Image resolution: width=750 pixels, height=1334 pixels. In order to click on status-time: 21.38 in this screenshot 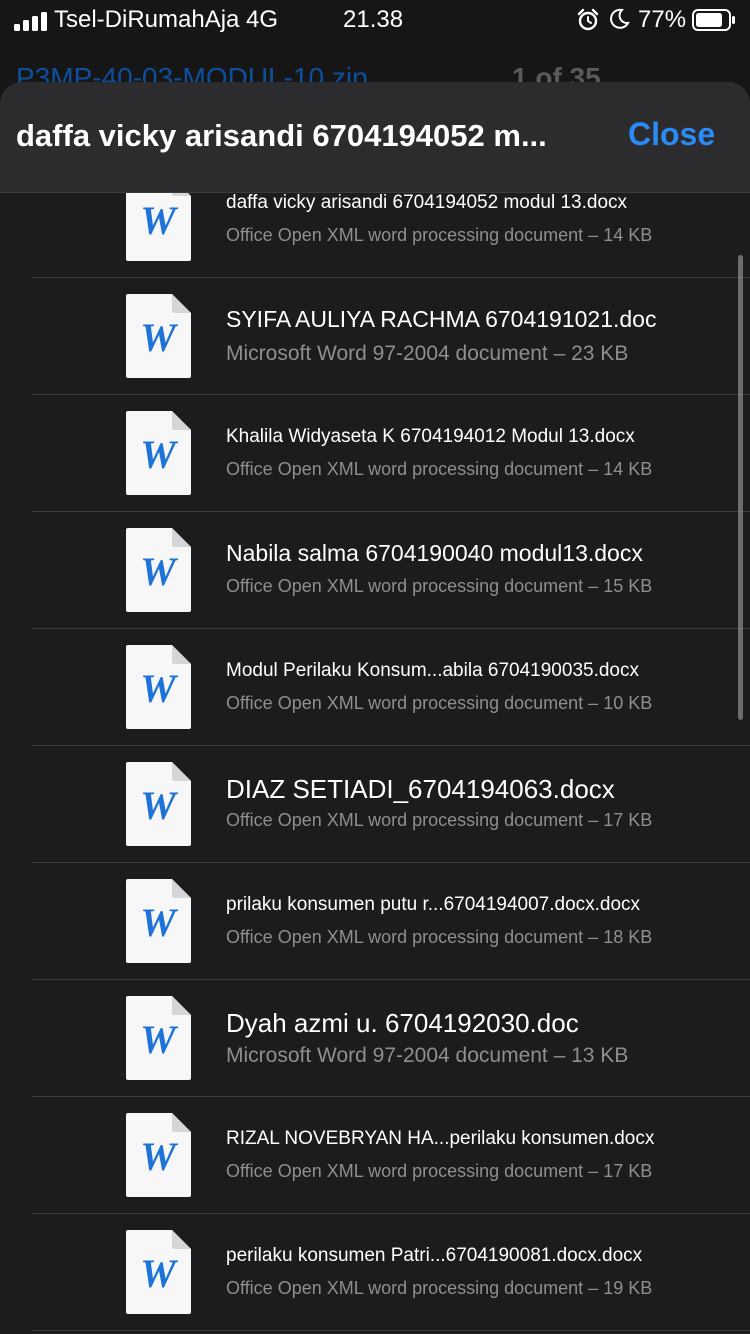, I will do `click(373, 19)`.